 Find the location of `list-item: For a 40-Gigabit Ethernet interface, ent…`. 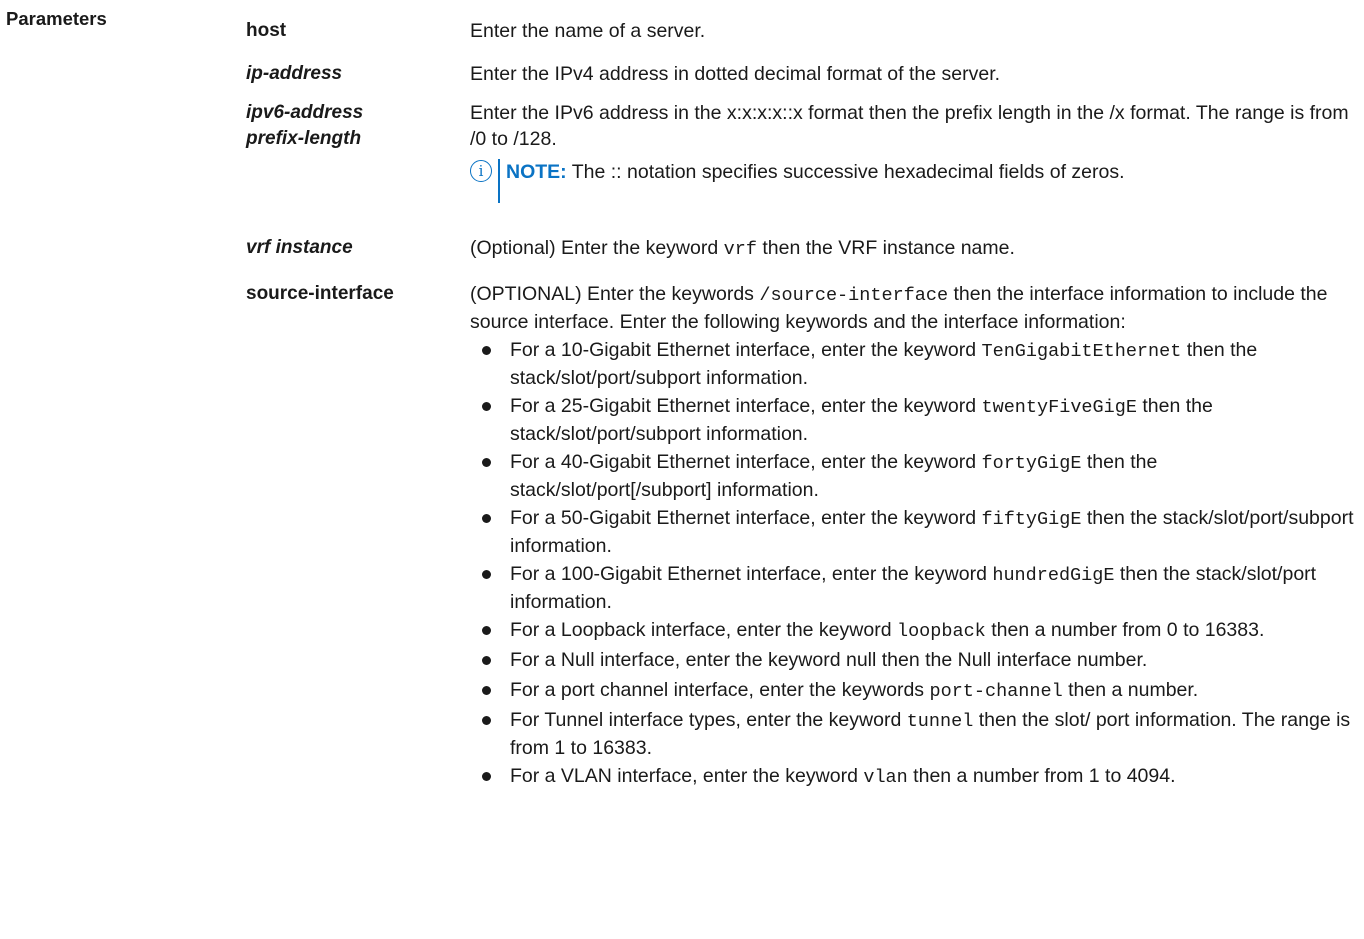

list-item: For a 40-Gigabit Ethernet interface, ent… is located at coordinates (915, 476).